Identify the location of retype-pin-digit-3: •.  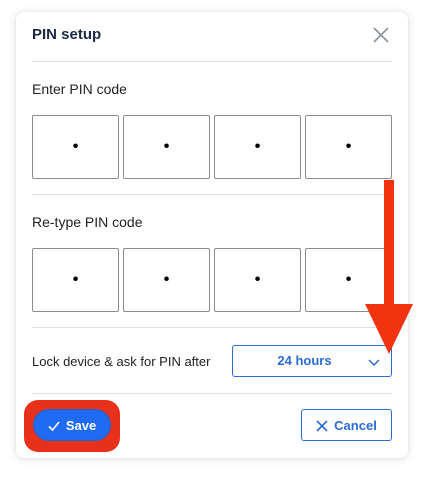
(257, 280).